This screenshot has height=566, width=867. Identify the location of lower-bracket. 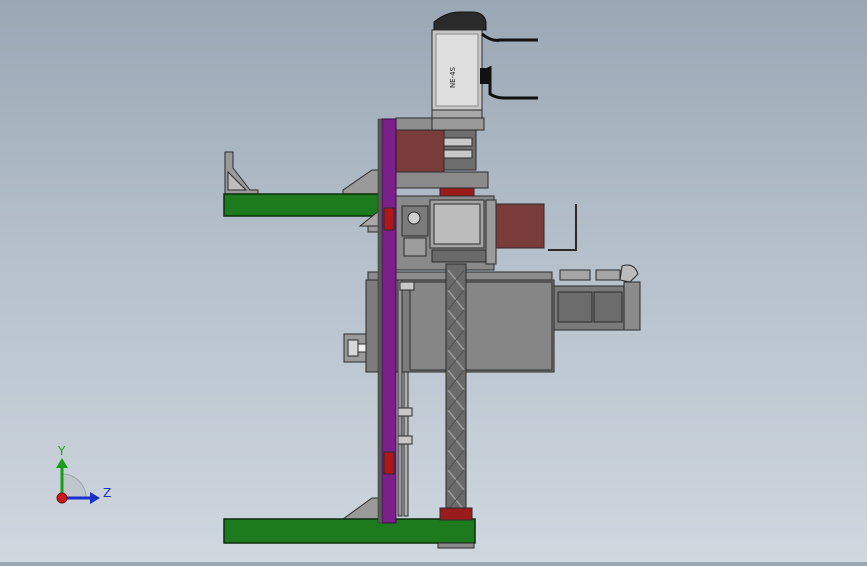
(361, 508).